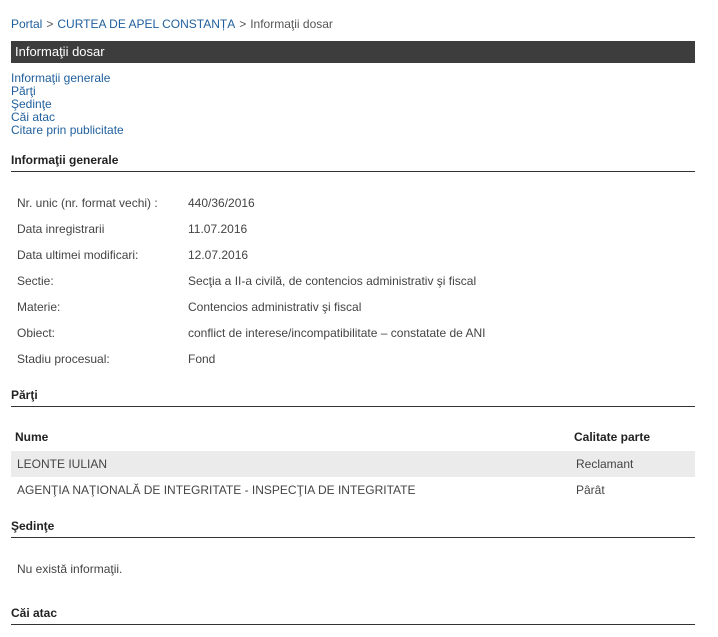 This screenshot has width=718, height=637. Describe the element at coordinates (353, 440) in the screenshot. I see `parties-table-header: Nume Calitate parte` at that location.